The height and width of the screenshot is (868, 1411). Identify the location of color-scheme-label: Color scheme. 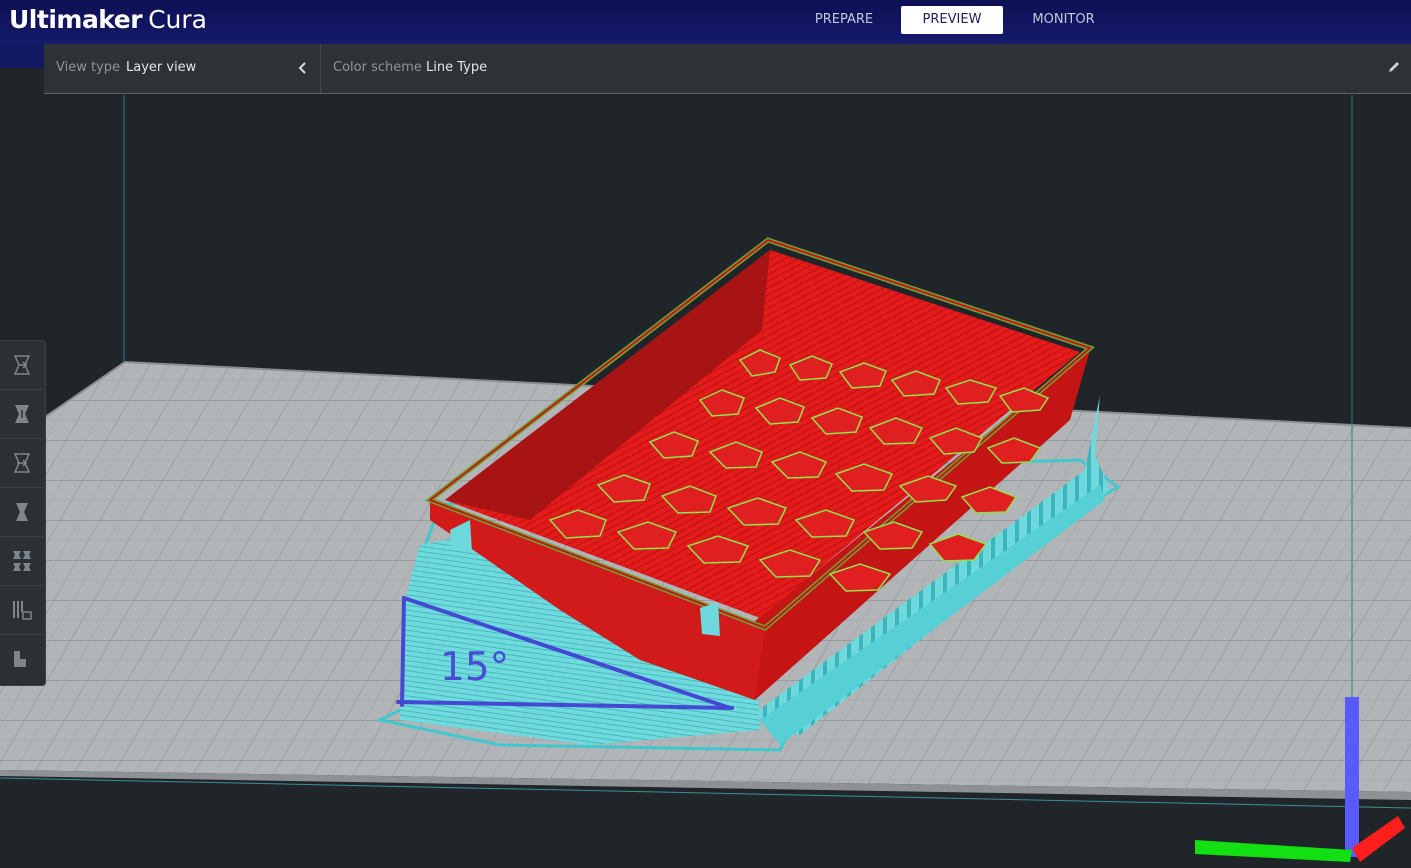
(377, 67).